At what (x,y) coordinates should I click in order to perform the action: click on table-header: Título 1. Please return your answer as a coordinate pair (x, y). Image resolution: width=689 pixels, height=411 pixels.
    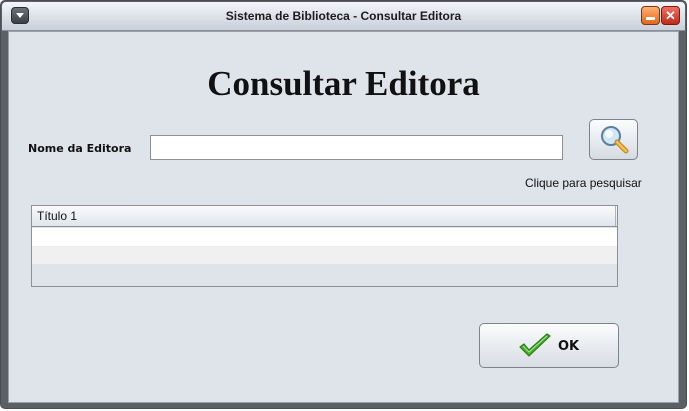
    Looking at the image, I should click on (324, 216).